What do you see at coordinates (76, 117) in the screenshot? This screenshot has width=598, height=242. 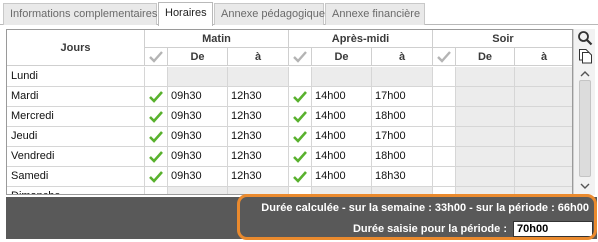 I see `day-label: Mercredi` at bounding box center [76, 117].